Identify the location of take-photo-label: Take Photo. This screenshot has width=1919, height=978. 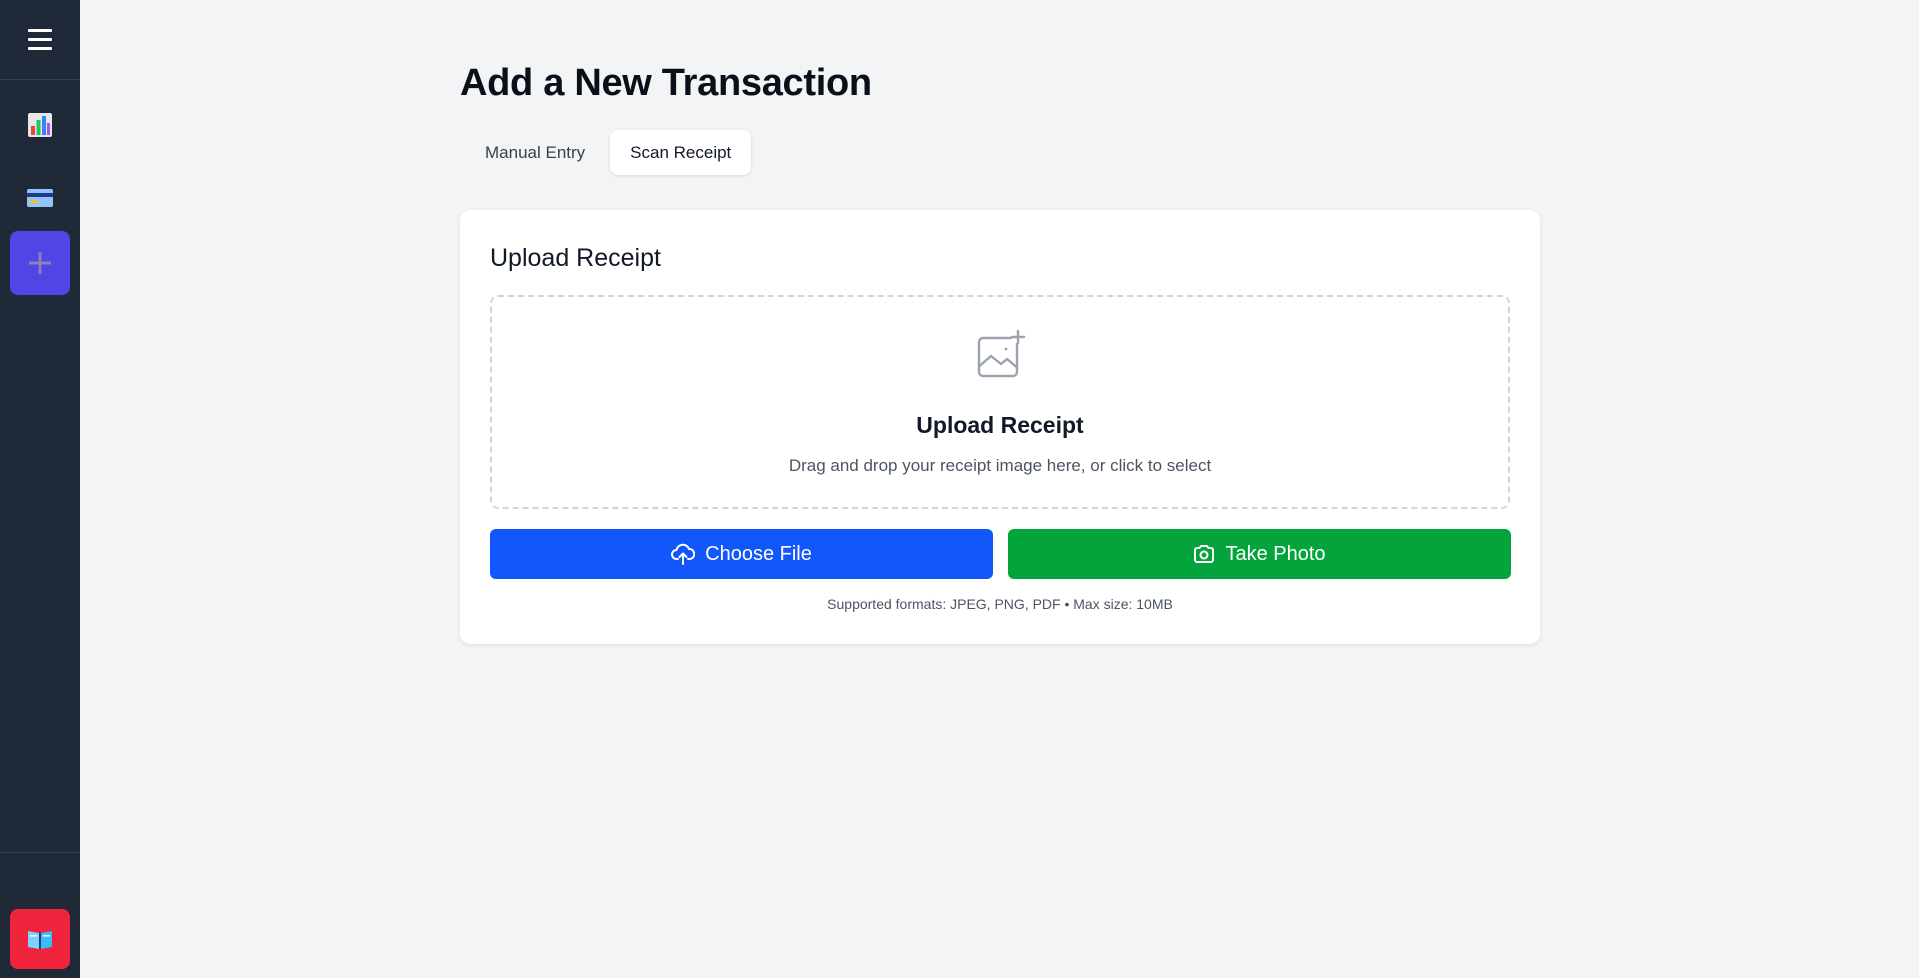
(1275, 553).